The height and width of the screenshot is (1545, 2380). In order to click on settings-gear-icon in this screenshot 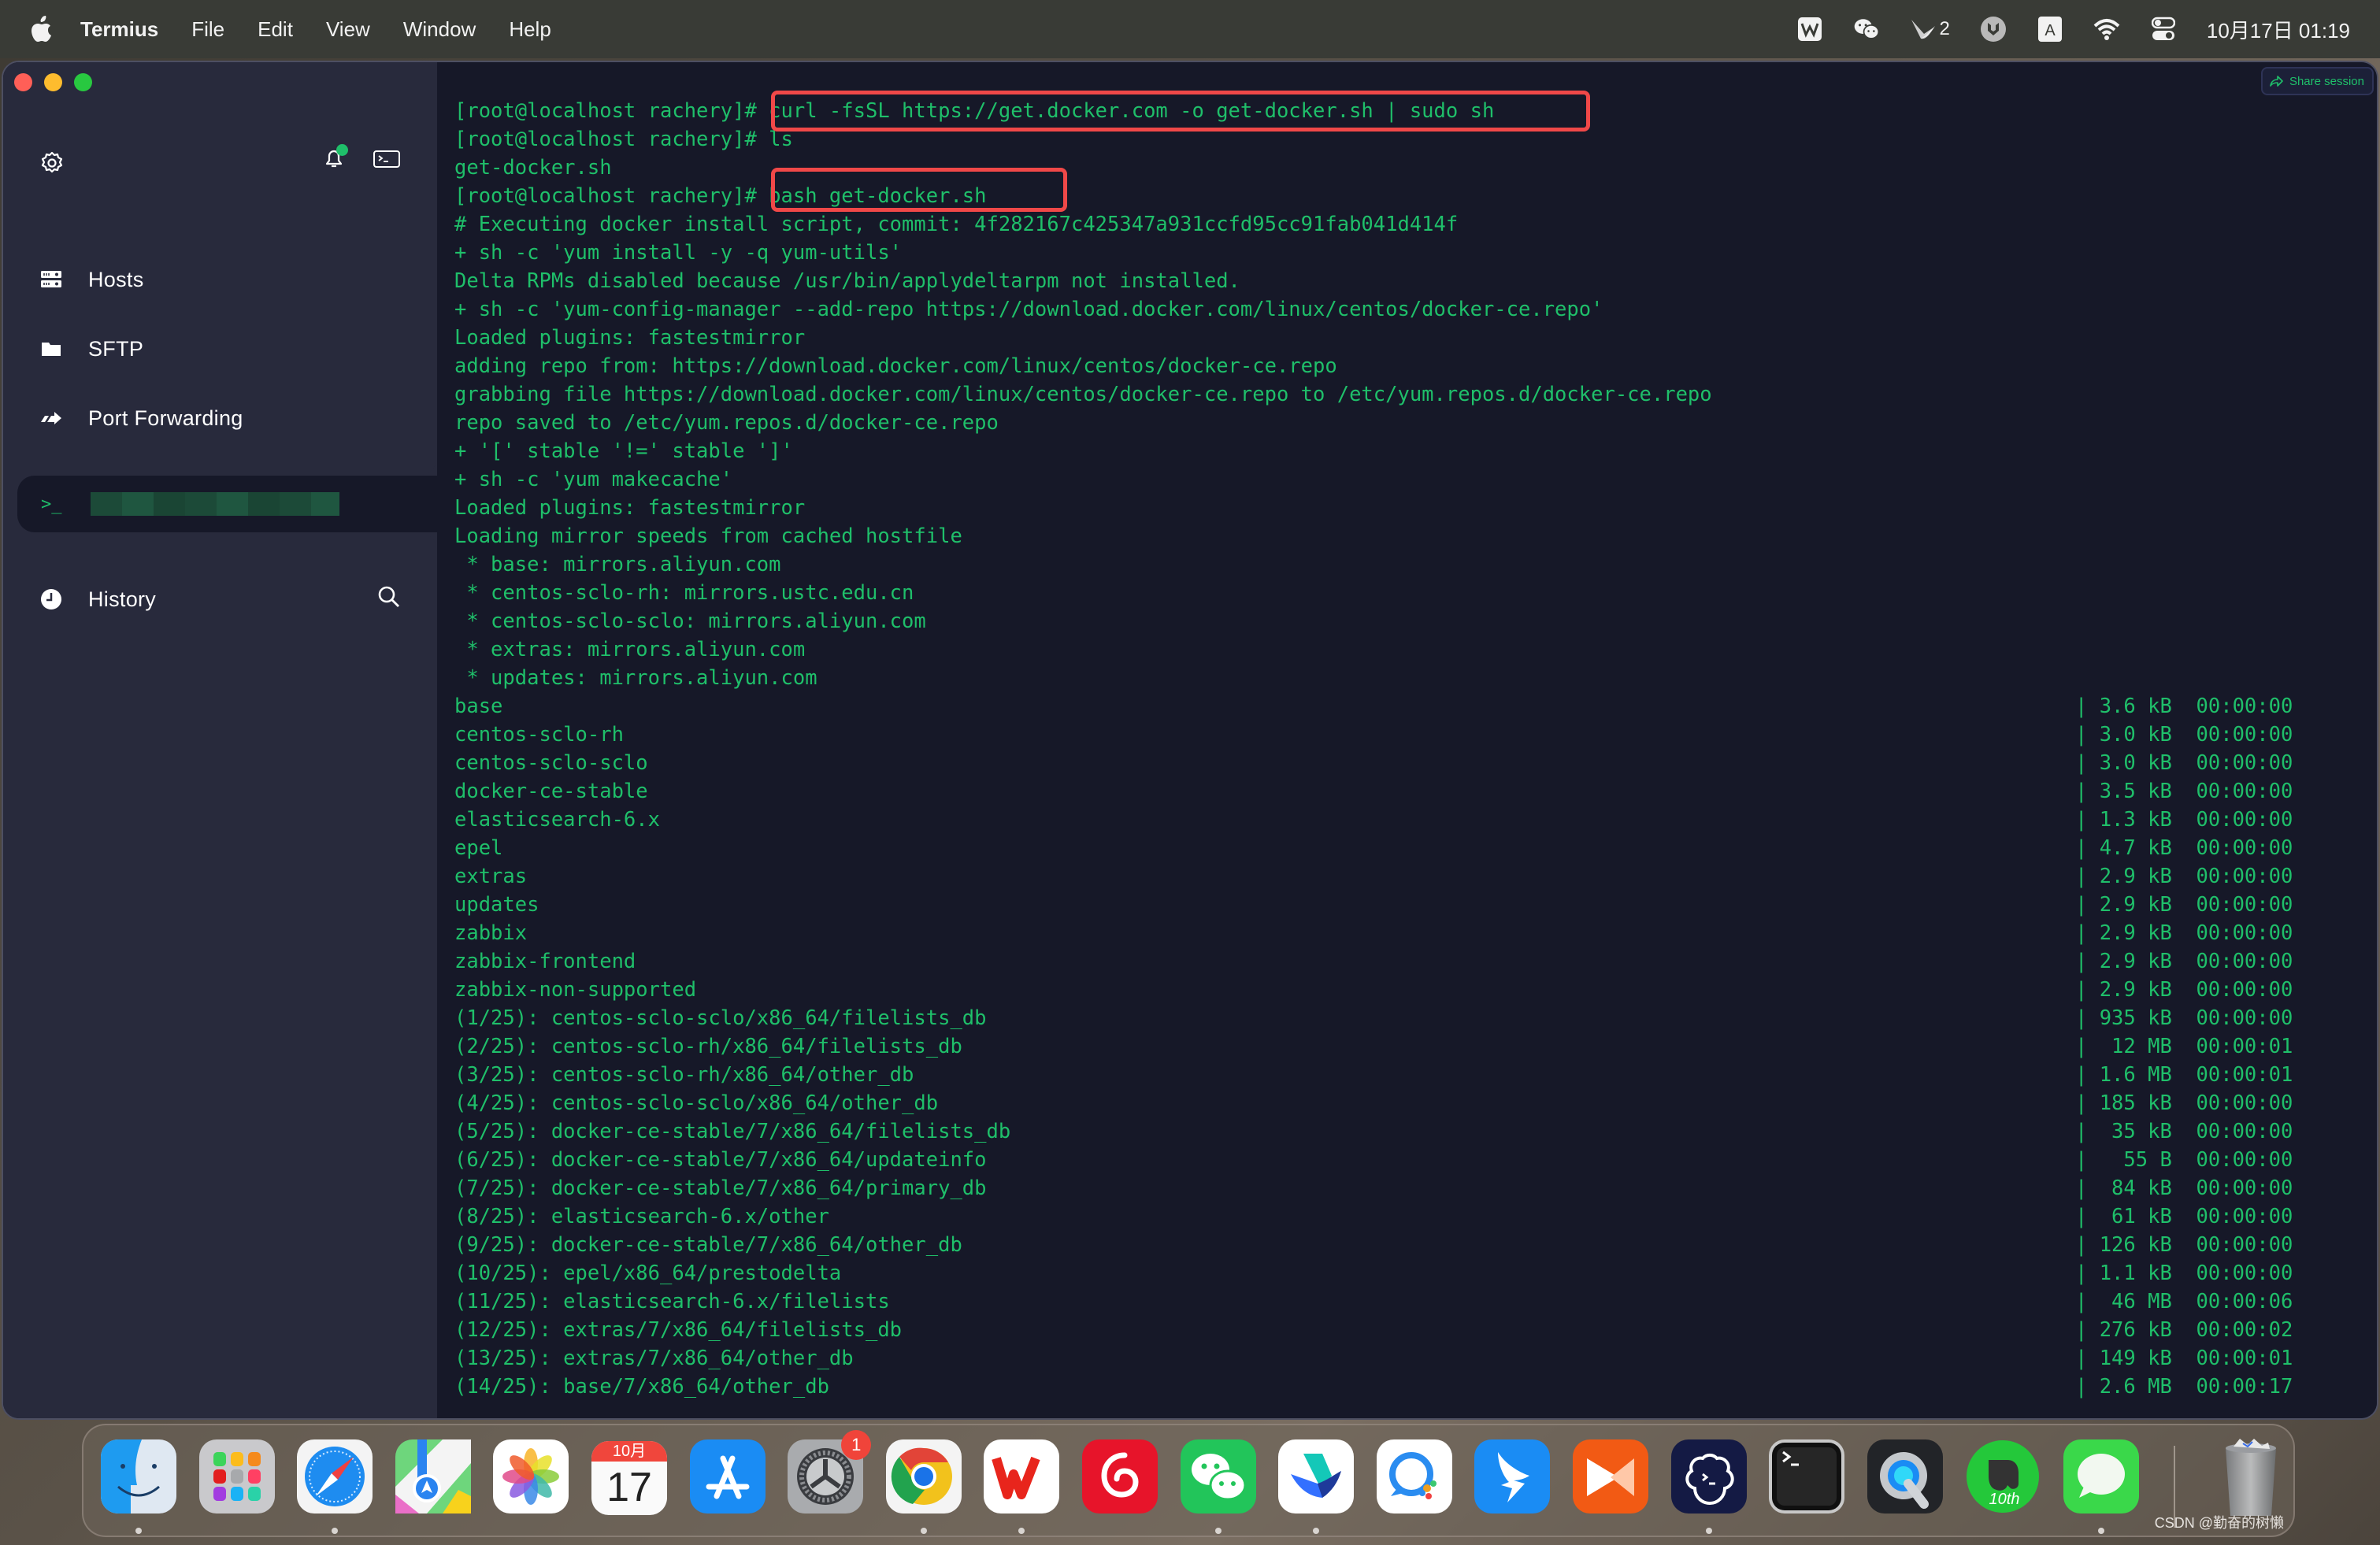, I will do `click(52, 164)`.